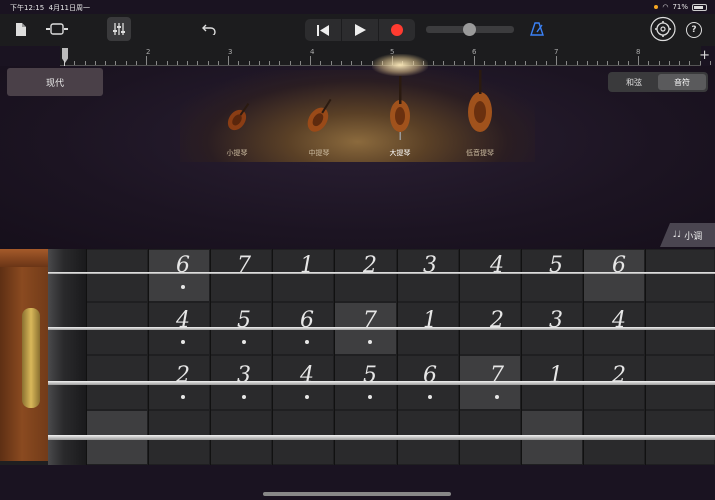  What do you see at coordinates (430, 265) in the screenshot?
I see `note-label: 3` at bounding box center [430, 265].